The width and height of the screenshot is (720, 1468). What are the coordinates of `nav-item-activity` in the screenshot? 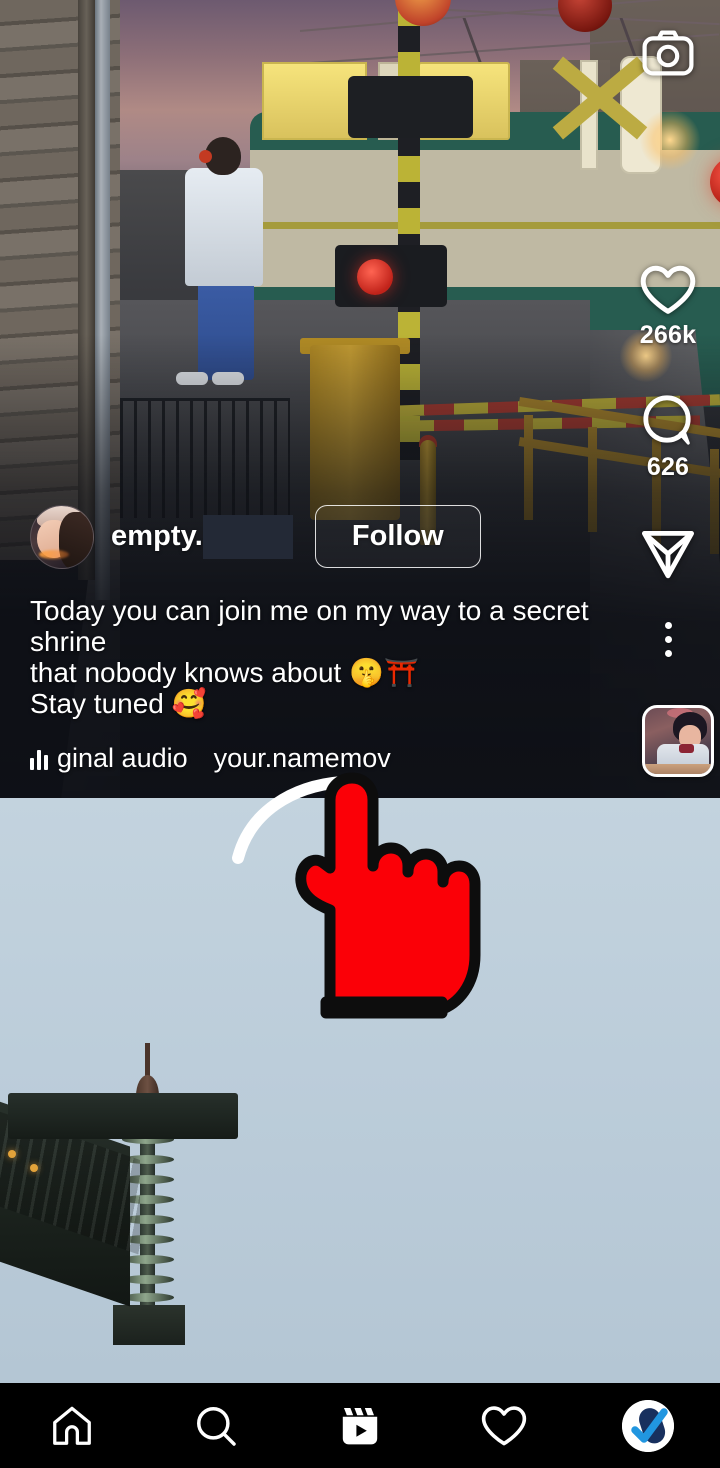 It's located at (504, 1425).